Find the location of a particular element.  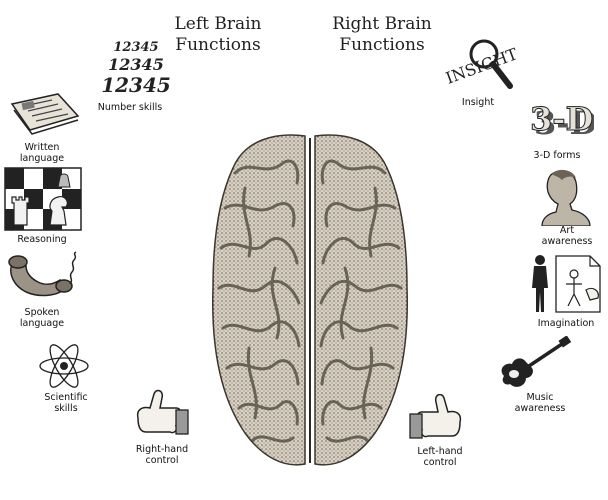

label-3d-forms: 3-D forms is located at coordinates (557, 155).